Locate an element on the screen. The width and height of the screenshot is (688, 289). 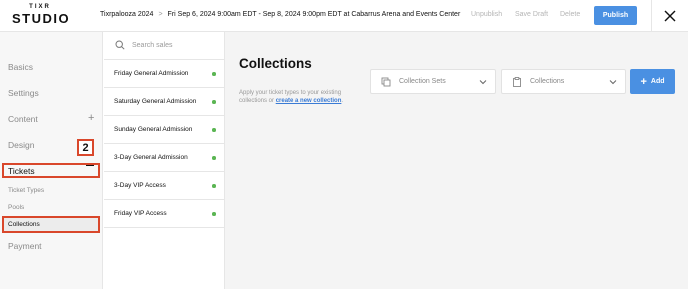
expand-content-icon: + is located at coordinates (91, 118).